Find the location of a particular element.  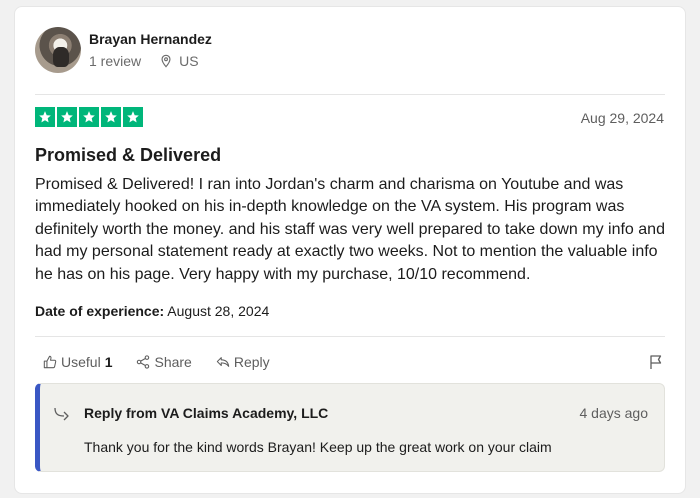

location-pin-icon is located at coordinates (166, 61).